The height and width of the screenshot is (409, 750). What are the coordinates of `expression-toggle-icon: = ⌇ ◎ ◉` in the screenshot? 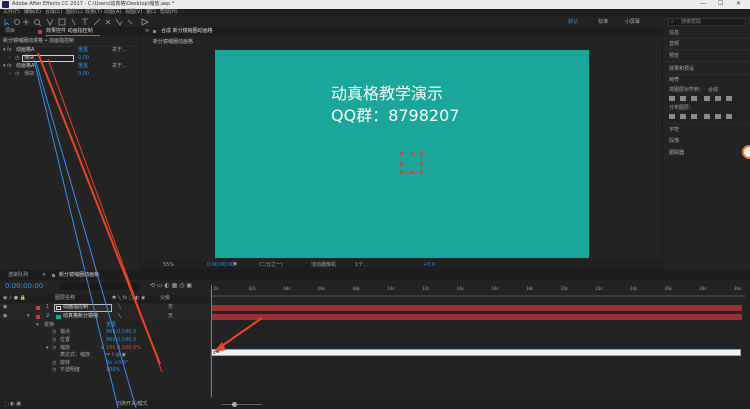 It's located at (116, 355).